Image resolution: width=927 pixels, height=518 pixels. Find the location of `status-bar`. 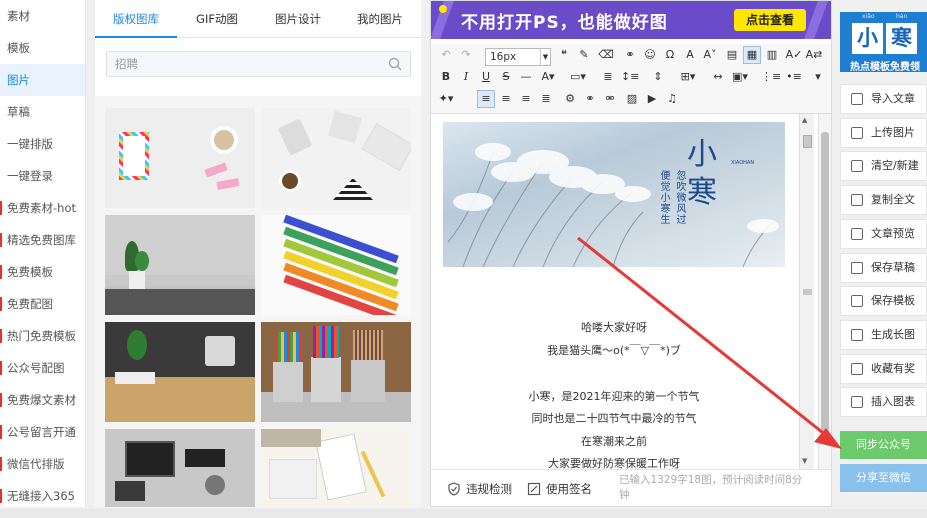

status-bar is located at coordinates (463, 513).